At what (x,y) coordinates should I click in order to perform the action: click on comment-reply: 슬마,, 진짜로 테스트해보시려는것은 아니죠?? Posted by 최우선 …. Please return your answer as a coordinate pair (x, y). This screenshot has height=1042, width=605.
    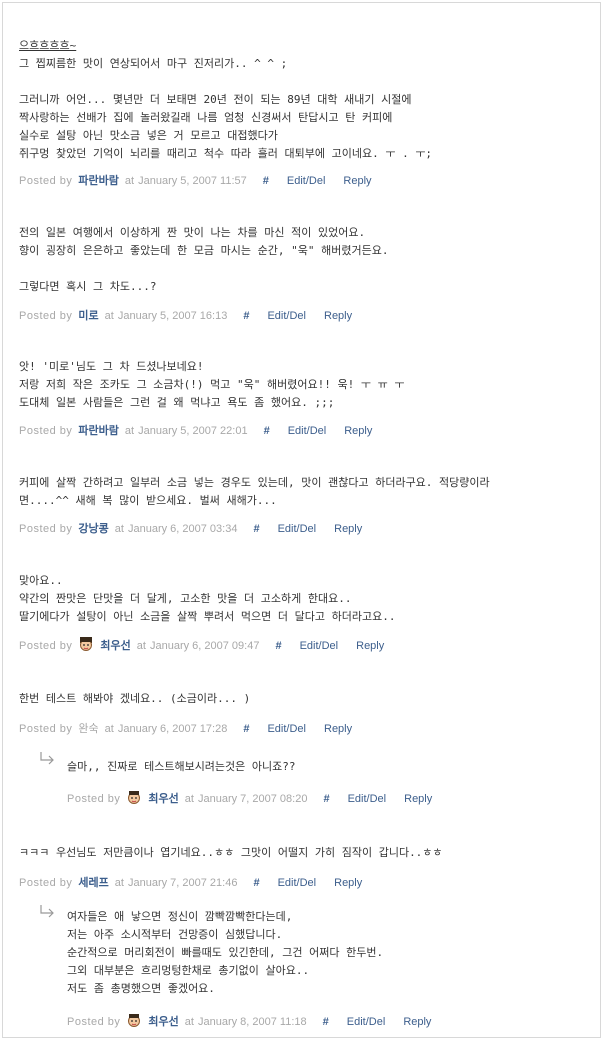
    Looking at the image, I should click on (328, 783).